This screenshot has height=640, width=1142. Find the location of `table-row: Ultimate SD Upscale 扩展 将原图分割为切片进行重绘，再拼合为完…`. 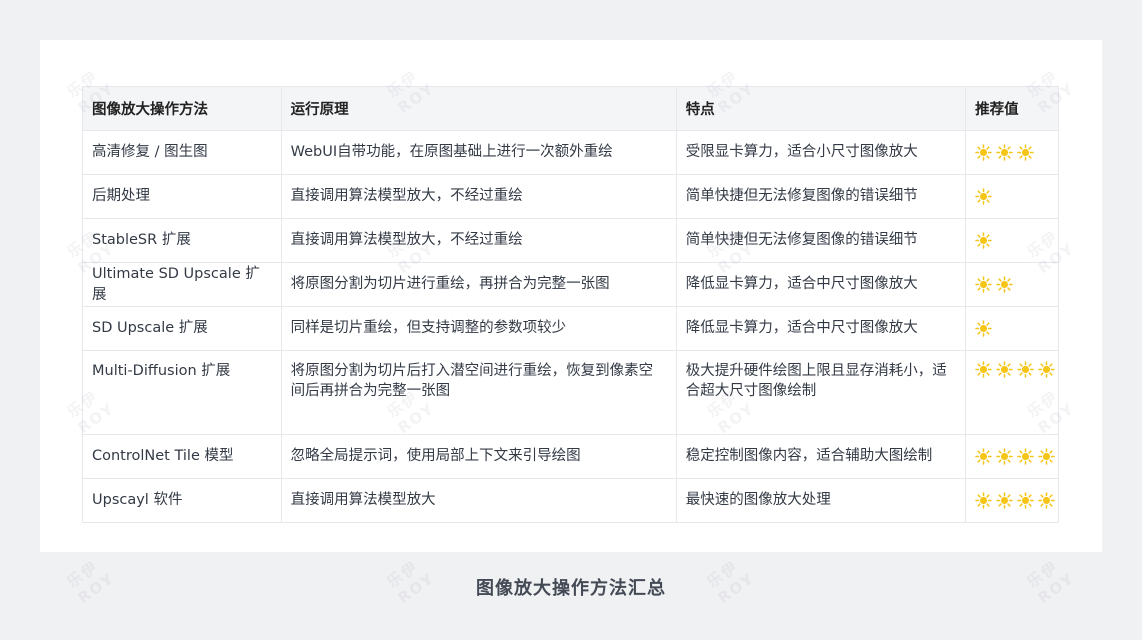

table-row: Ultimate SD Upscale 扩展 将原图分割为切片进行重绘，再拼合为完… is located at coordinates (570, 284).